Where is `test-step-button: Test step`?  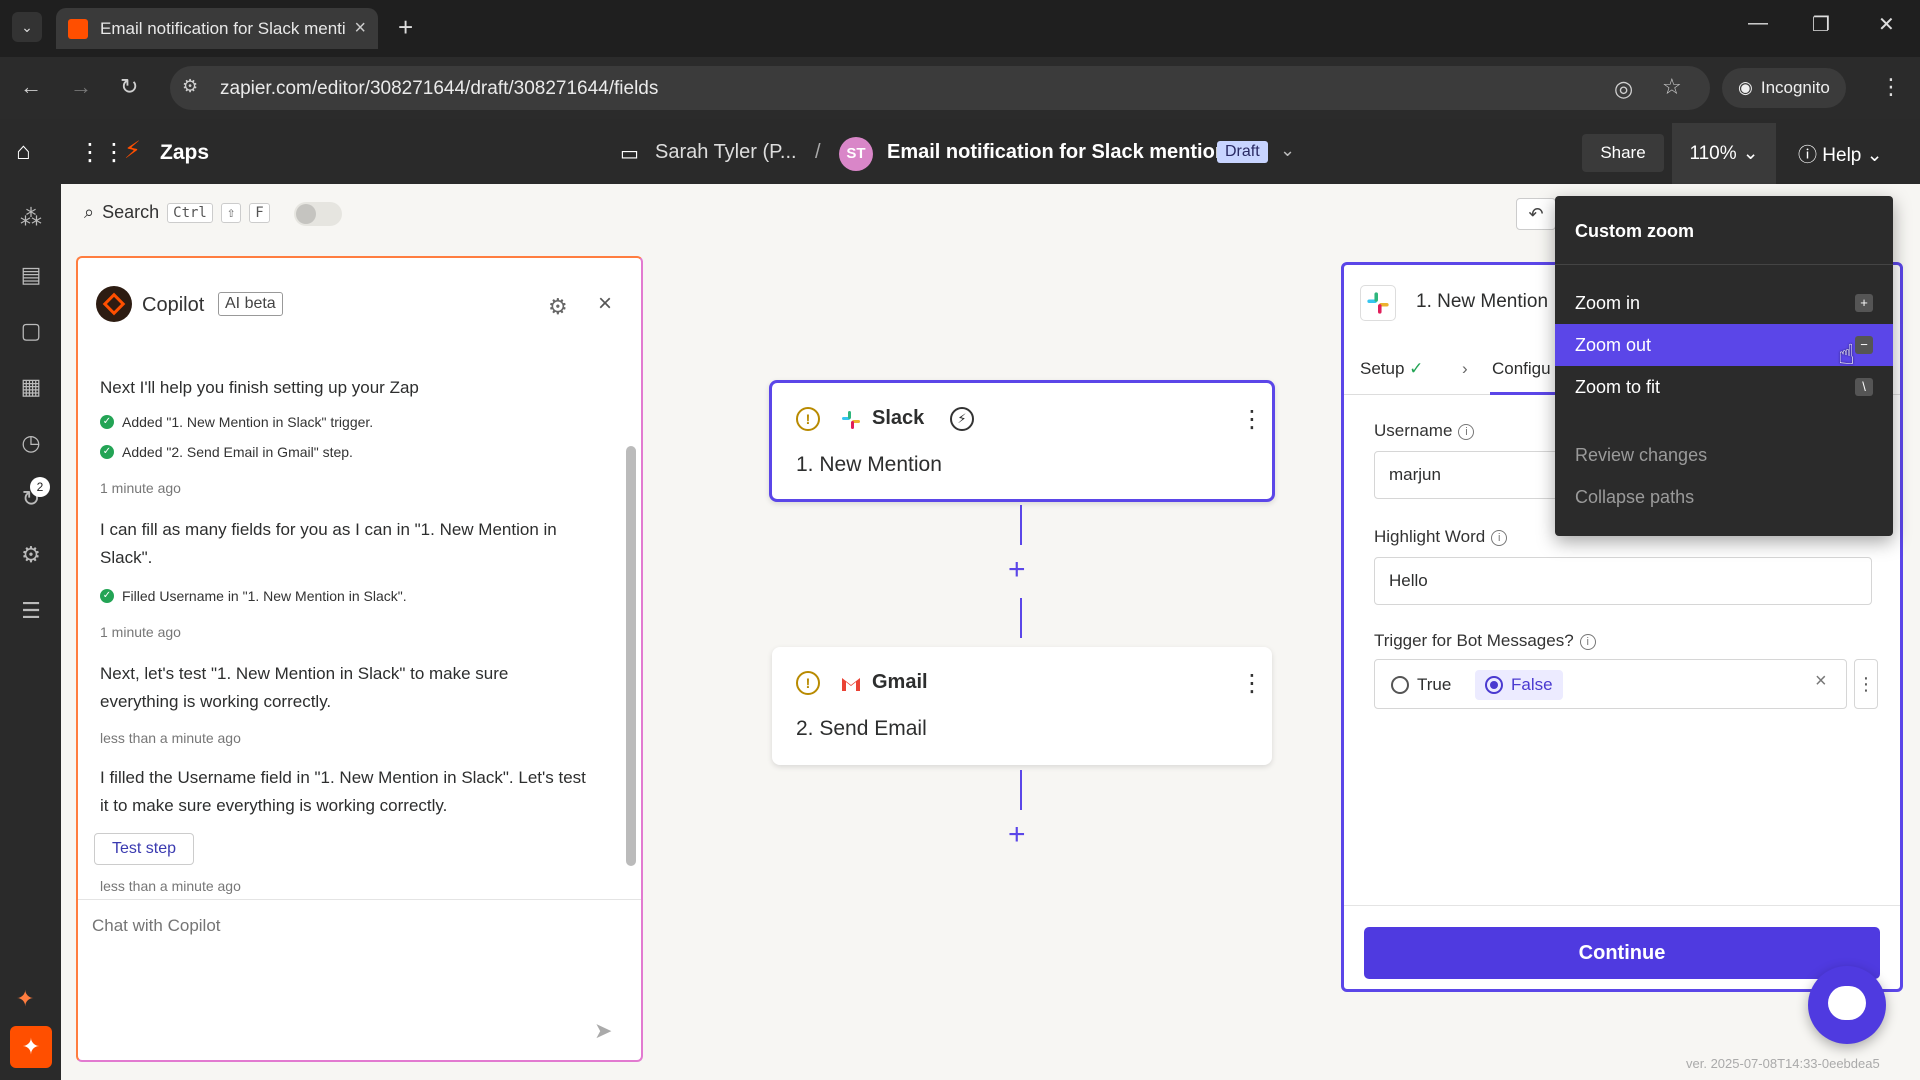
test-step-button: Test step is located at coordinates (144, 849).